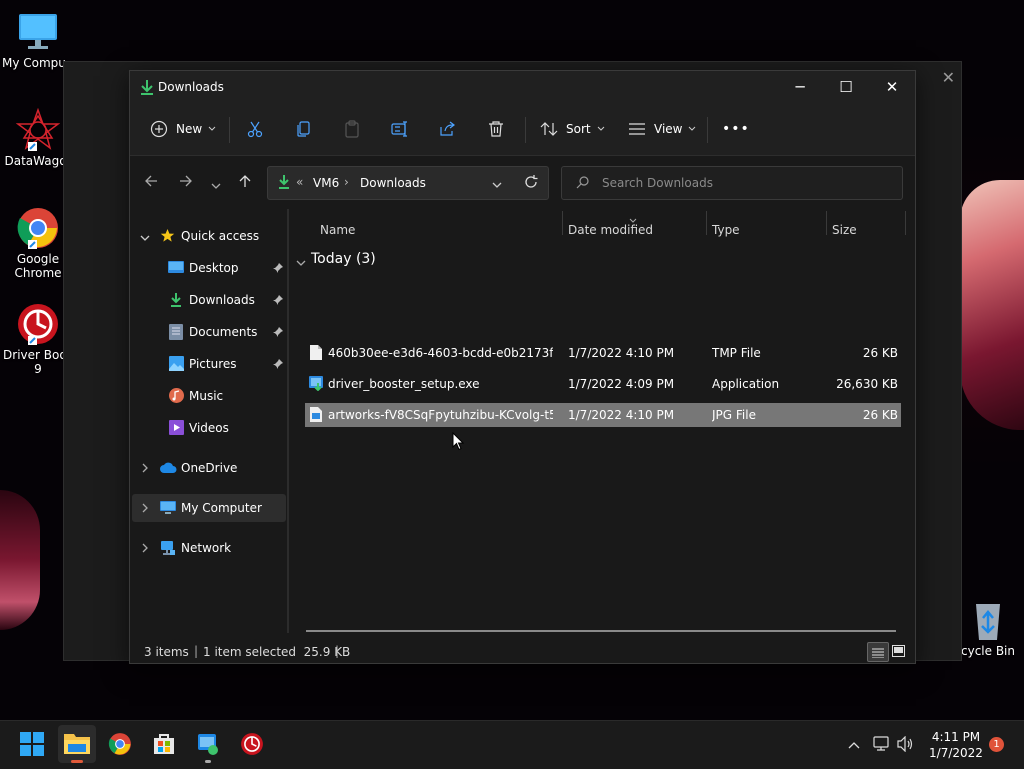 The height and width of the screenshot is (769, 1024). I want to click on taskbar-microsoft-store, so click(164, 745).